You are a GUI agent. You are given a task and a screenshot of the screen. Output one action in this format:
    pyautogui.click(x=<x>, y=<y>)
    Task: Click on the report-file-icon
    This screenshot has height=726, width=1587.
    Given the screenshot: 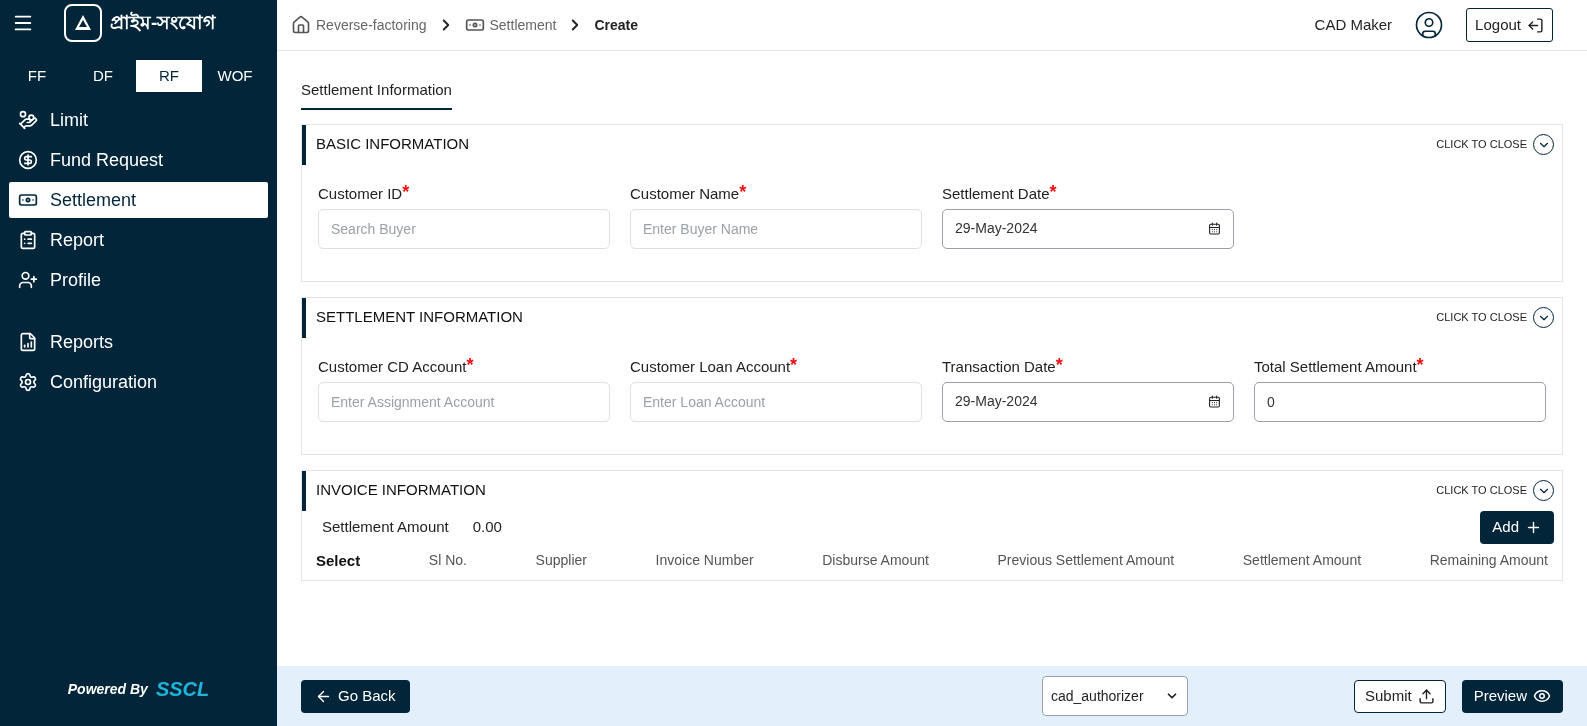 What is the action you would take?
    pyautogui.click(x=28, y=342)
    